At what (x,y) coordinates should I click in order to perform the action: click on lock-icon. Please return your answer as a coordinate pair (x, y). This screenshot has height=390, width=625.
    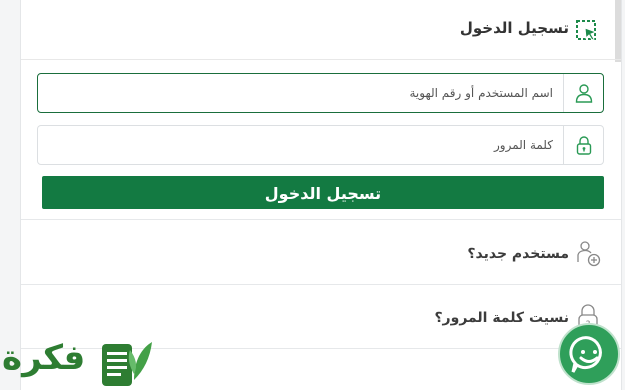
    Looking at the image, I should click on (583, 145).